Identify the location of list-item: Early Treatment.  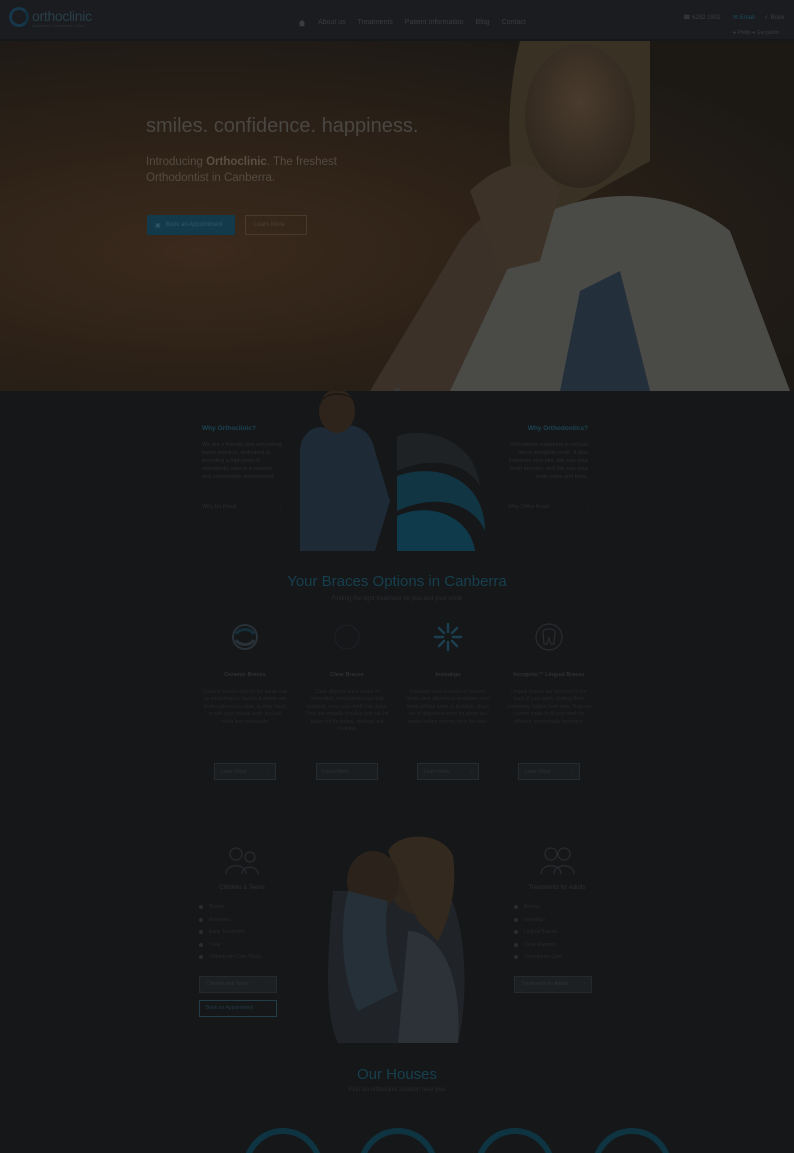
(242, 932).